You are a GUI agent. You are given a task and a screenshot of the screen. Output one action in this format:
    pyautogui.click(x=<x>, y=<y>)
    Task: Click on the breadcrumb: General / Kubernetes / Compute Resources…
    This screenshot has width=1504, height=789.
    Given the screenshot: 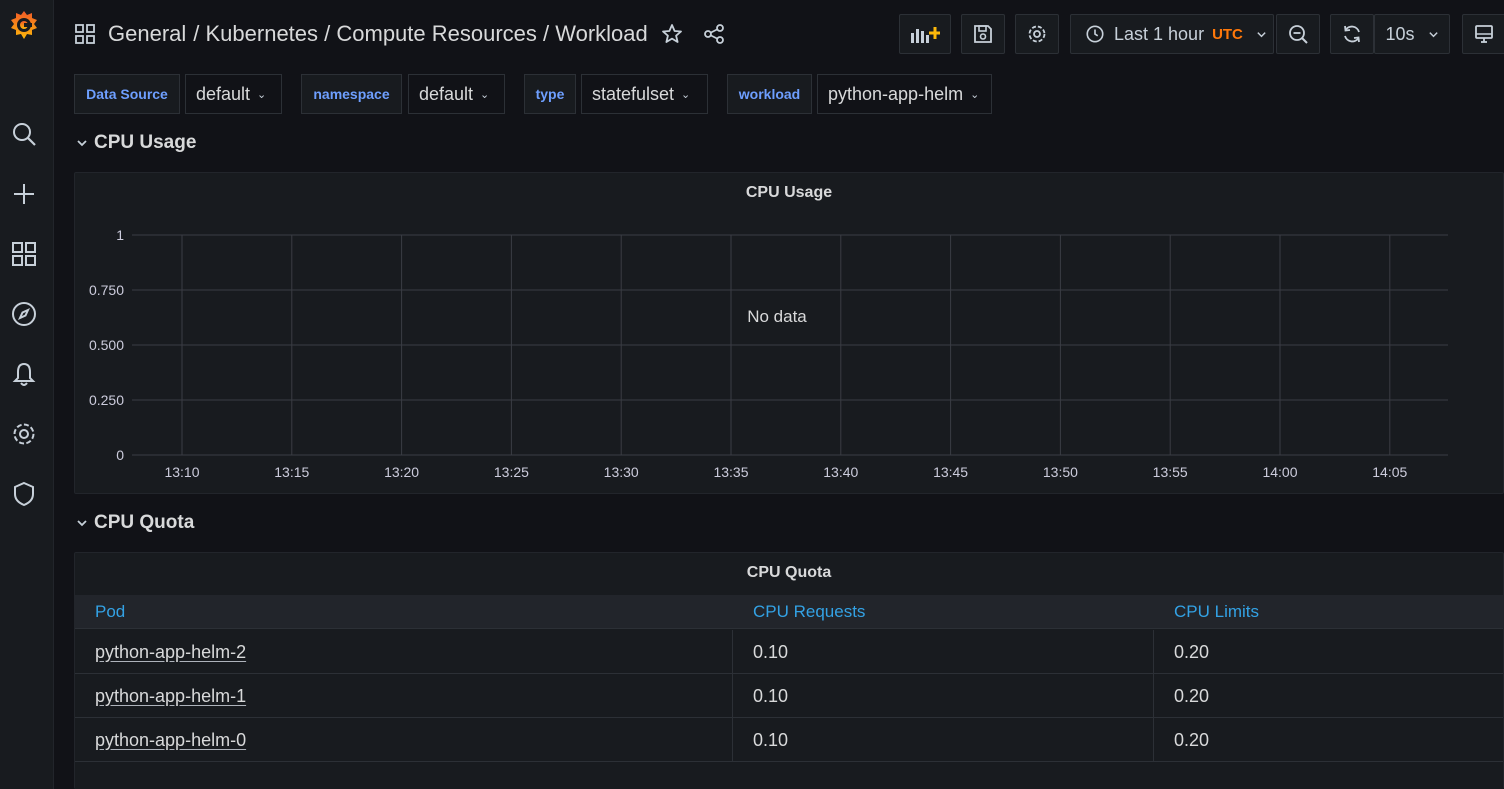 What is the action you would take?
    pyautogui.click(x=399, y=34)
    